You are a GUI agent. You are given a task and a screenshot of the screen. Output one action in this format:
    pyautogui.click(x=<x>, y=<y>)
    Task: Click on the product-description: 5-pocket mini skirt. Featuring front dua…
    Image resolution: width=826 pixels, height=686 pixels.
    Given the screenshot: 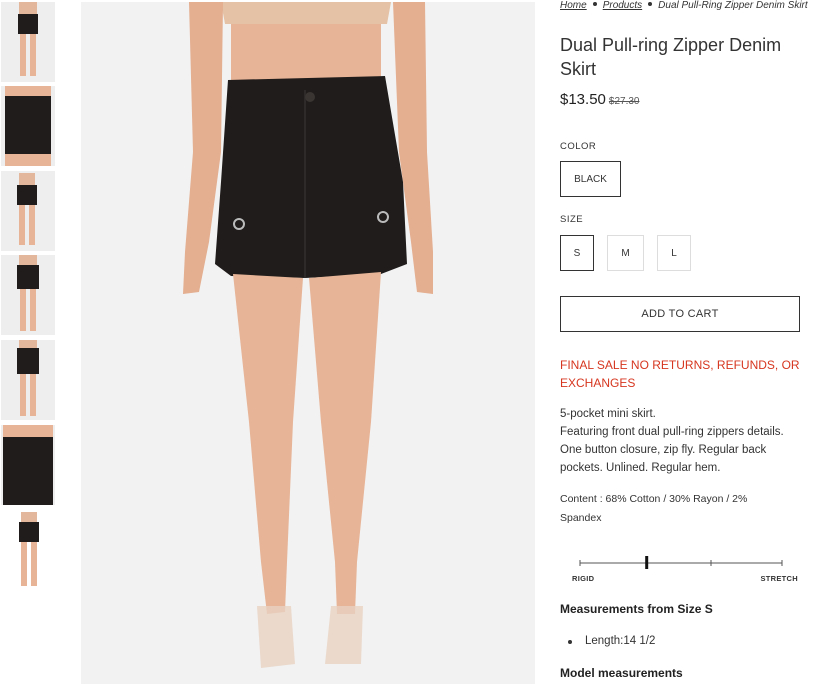 What is the action you would take?
    pyautogui.click(x=682, y=441)
    